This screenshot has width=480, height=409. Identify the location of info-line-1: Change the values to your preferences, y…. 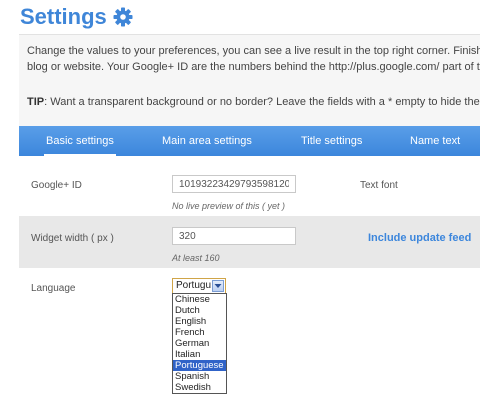
(253, 51).